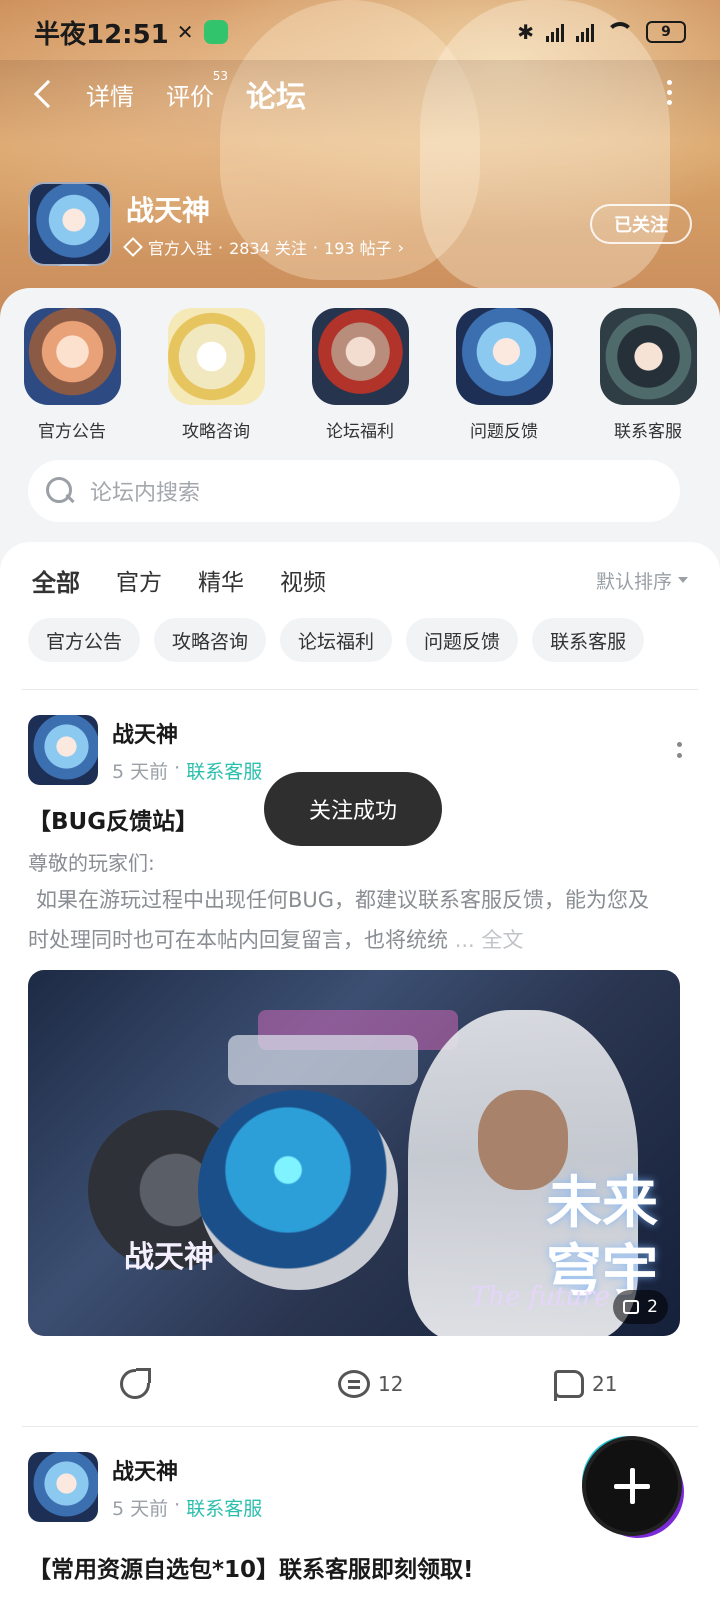 The image size is (720, 1600). What do you see at coordinates (642, 580) in the screenshot?
I see `sort-dropdown: 默认排序` at bounding box center [642, 580].